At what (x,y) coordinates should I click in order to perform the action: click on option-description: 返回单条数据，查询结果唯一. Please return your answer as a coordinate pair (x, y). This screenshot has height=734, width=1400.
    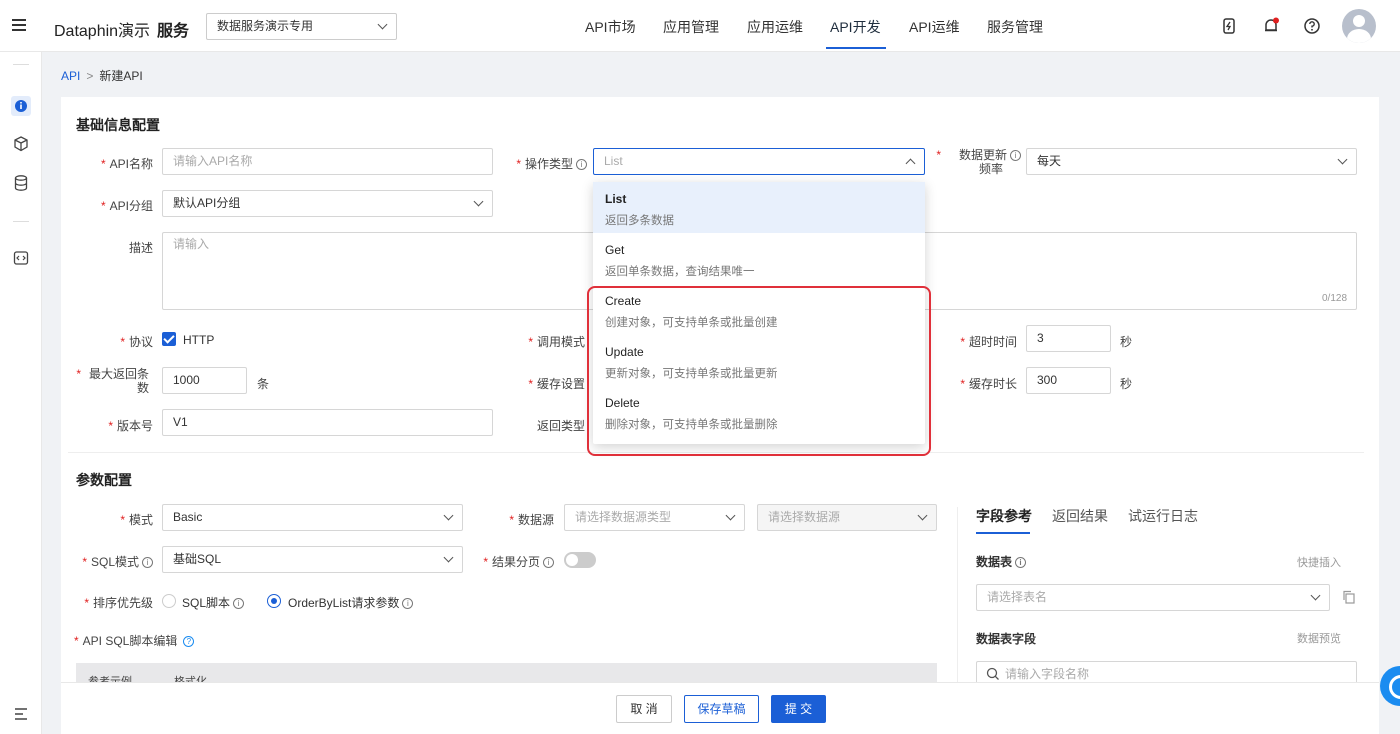
    Looking at the image, I should click on (680, 272).